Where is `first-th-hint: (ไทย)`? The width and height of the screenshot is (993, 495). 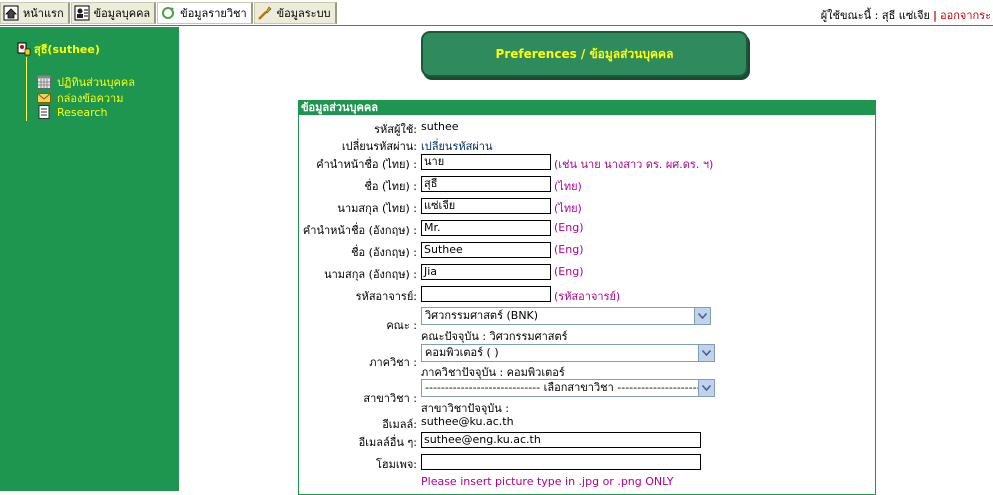 first-th-hint: (ไทย) is located at coordinates (568, 186).